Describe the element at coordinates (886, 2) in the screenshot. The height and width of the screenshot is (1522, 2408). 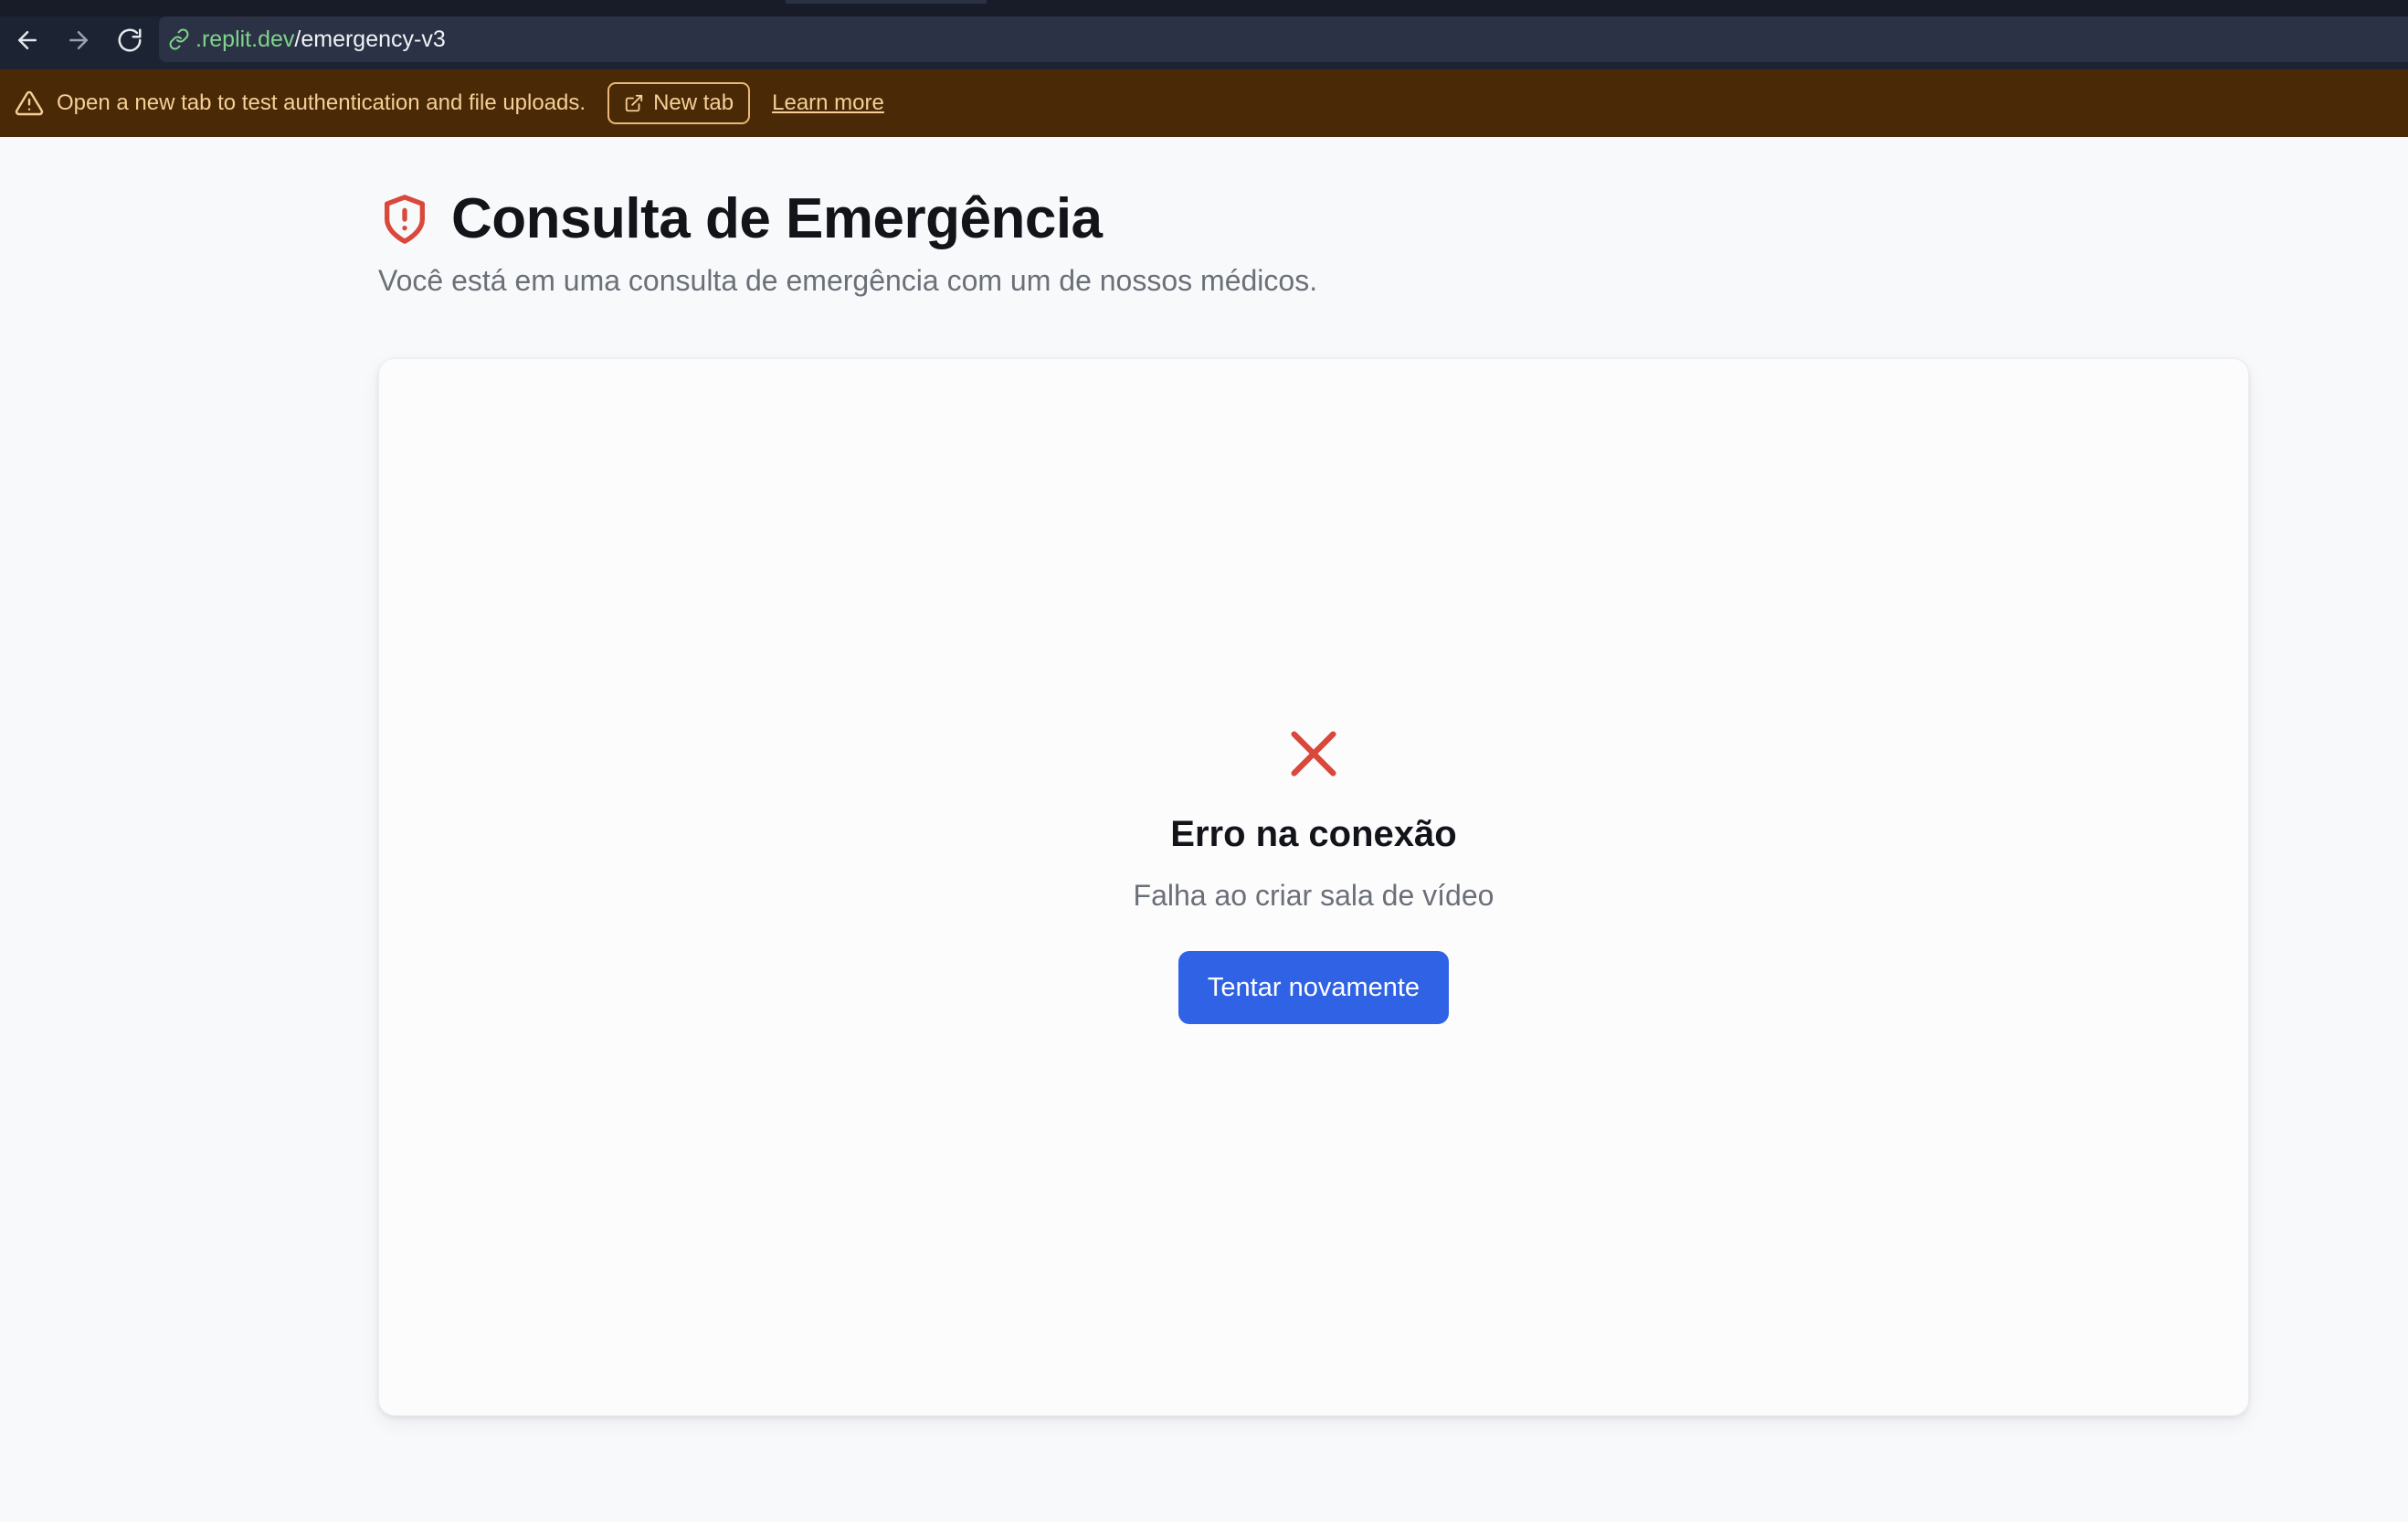
I see `tab-strip-edge` at that location.